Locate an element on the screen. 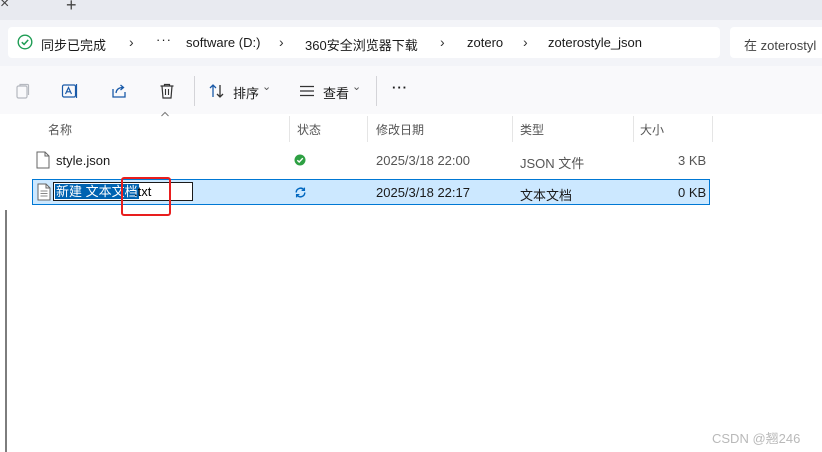  tab-close-button: × is located at coordinates (4, 6).